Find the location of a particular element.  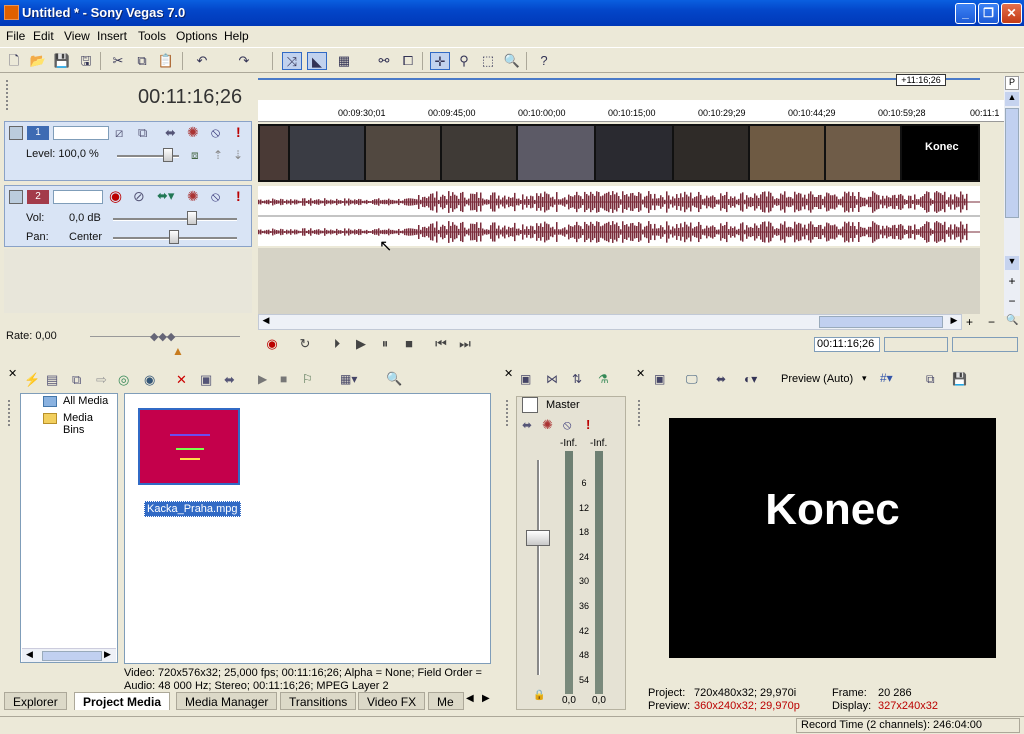

menu-tools: Tools is located at coordinates (152, 36).